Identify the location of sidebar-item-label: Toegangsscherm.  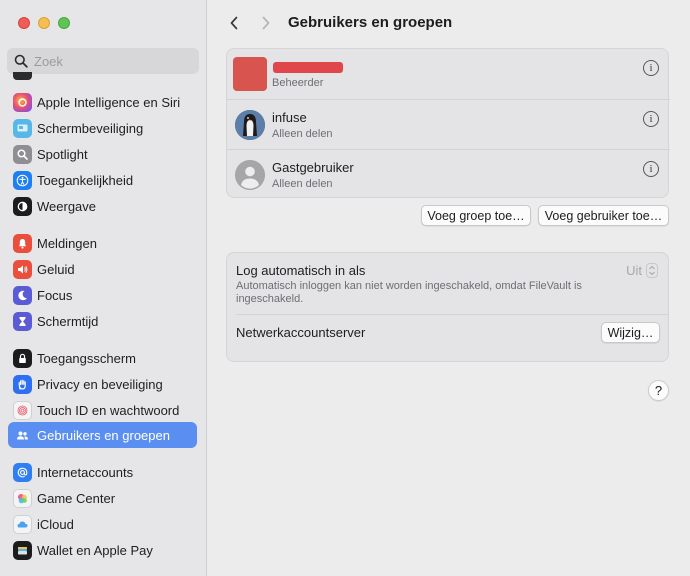
(86, 358).